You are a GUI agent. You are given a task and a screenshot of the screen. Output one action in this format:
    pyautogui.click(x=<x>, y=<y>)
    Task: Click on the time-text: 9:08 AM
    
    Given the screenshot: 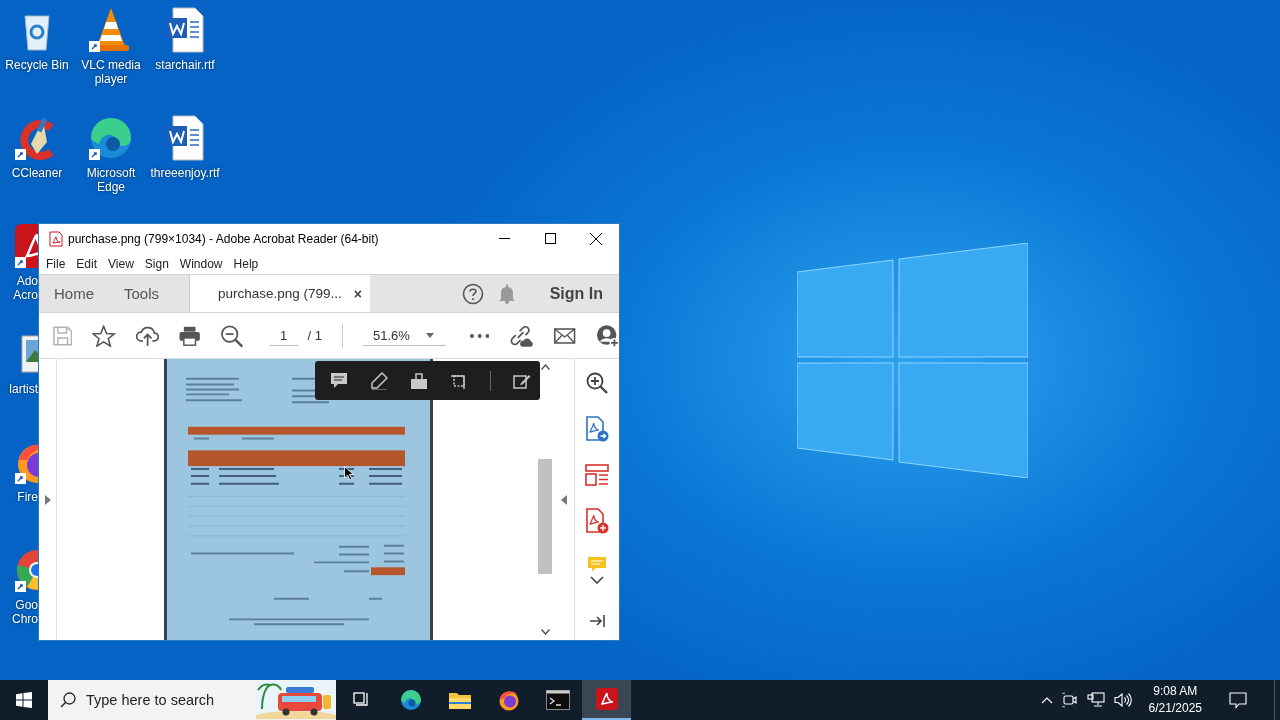 What is the action you would take?
    pyautogui.click(x=1175, y=691)
    